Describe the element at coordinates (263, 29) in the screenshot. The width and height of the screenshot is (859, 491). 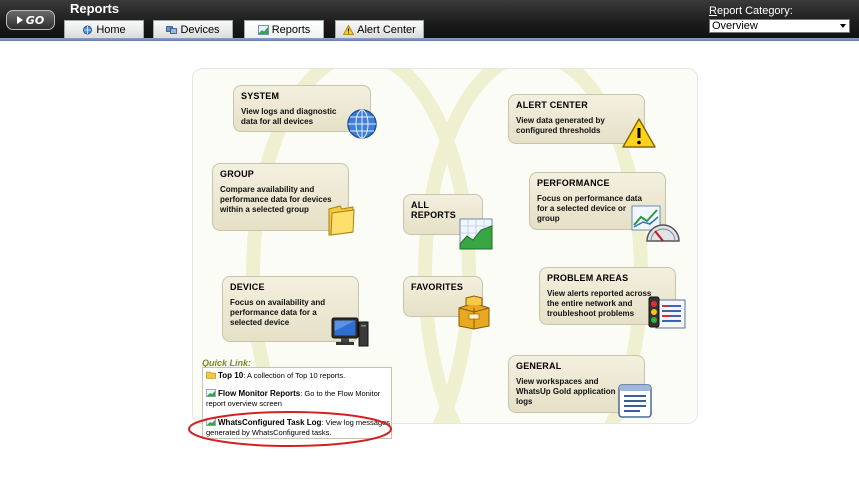
I see `reports-icon` at that location.